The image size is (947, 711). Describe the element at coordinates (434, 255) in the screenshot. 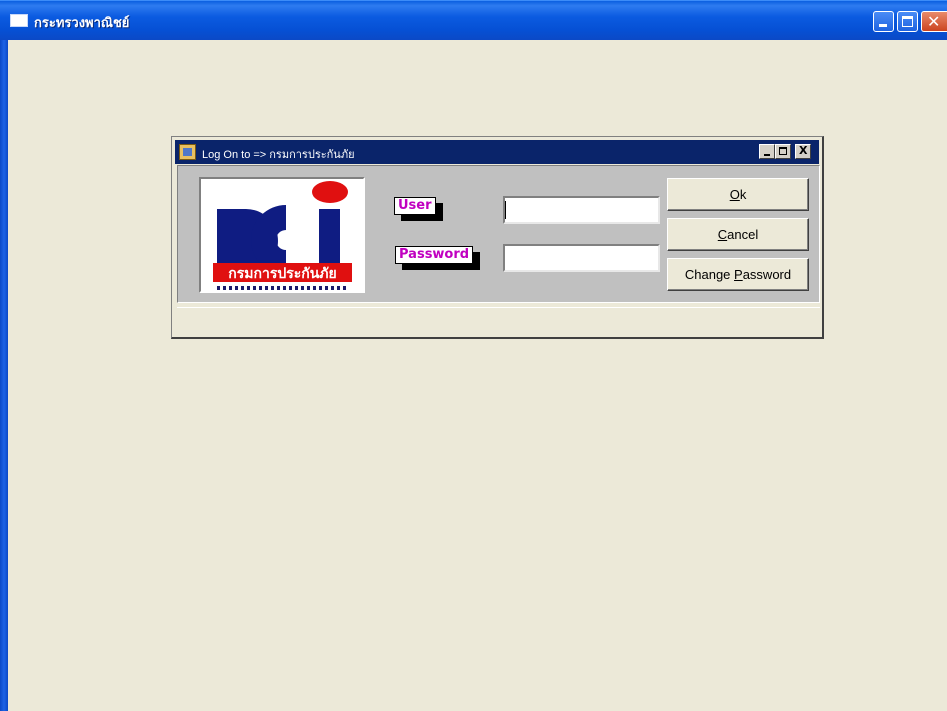

I see `password-label: Password` at that location.